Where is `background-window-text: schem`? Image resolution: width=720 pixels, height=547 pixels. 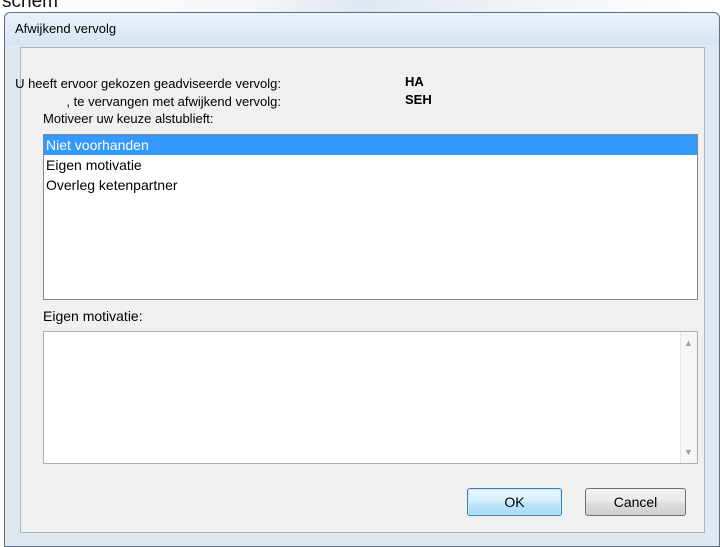
background-window-text: schem is located at coordinates (30, 6).